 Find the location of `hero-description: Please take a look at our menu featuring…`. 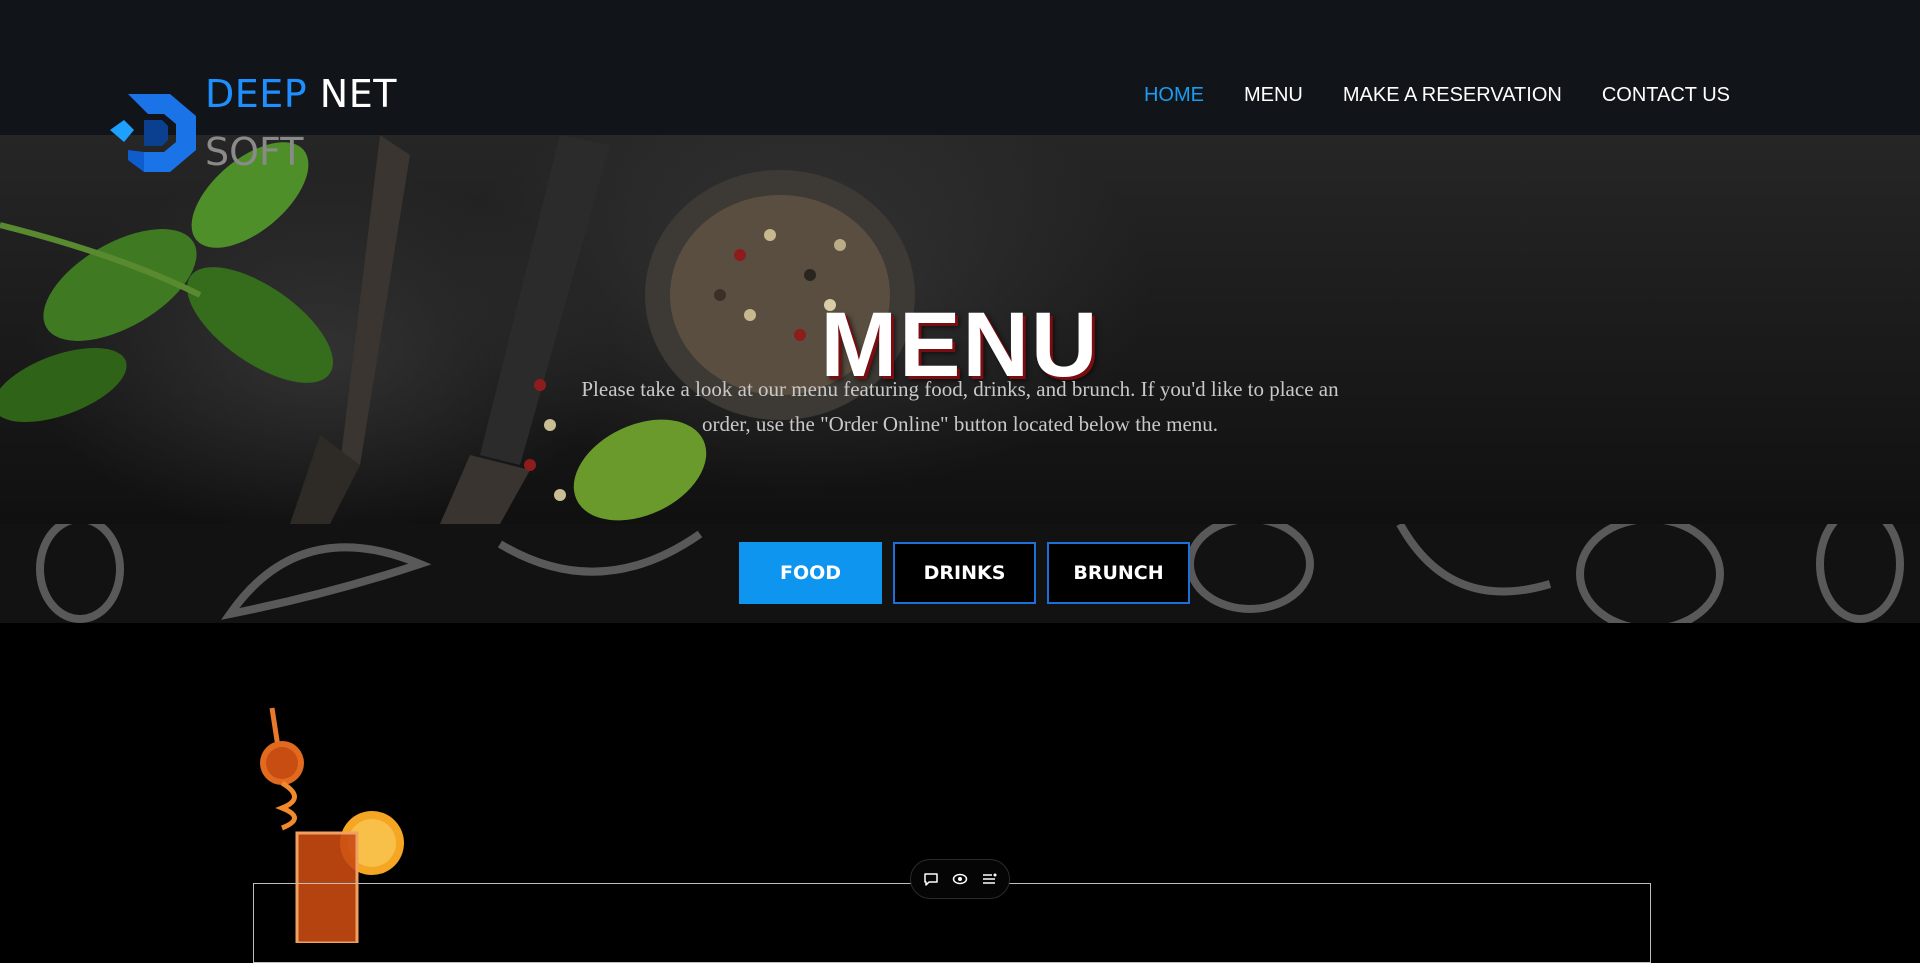

hero-description: Please take a look at our menu featuring… is located at coordinates (960, 406).